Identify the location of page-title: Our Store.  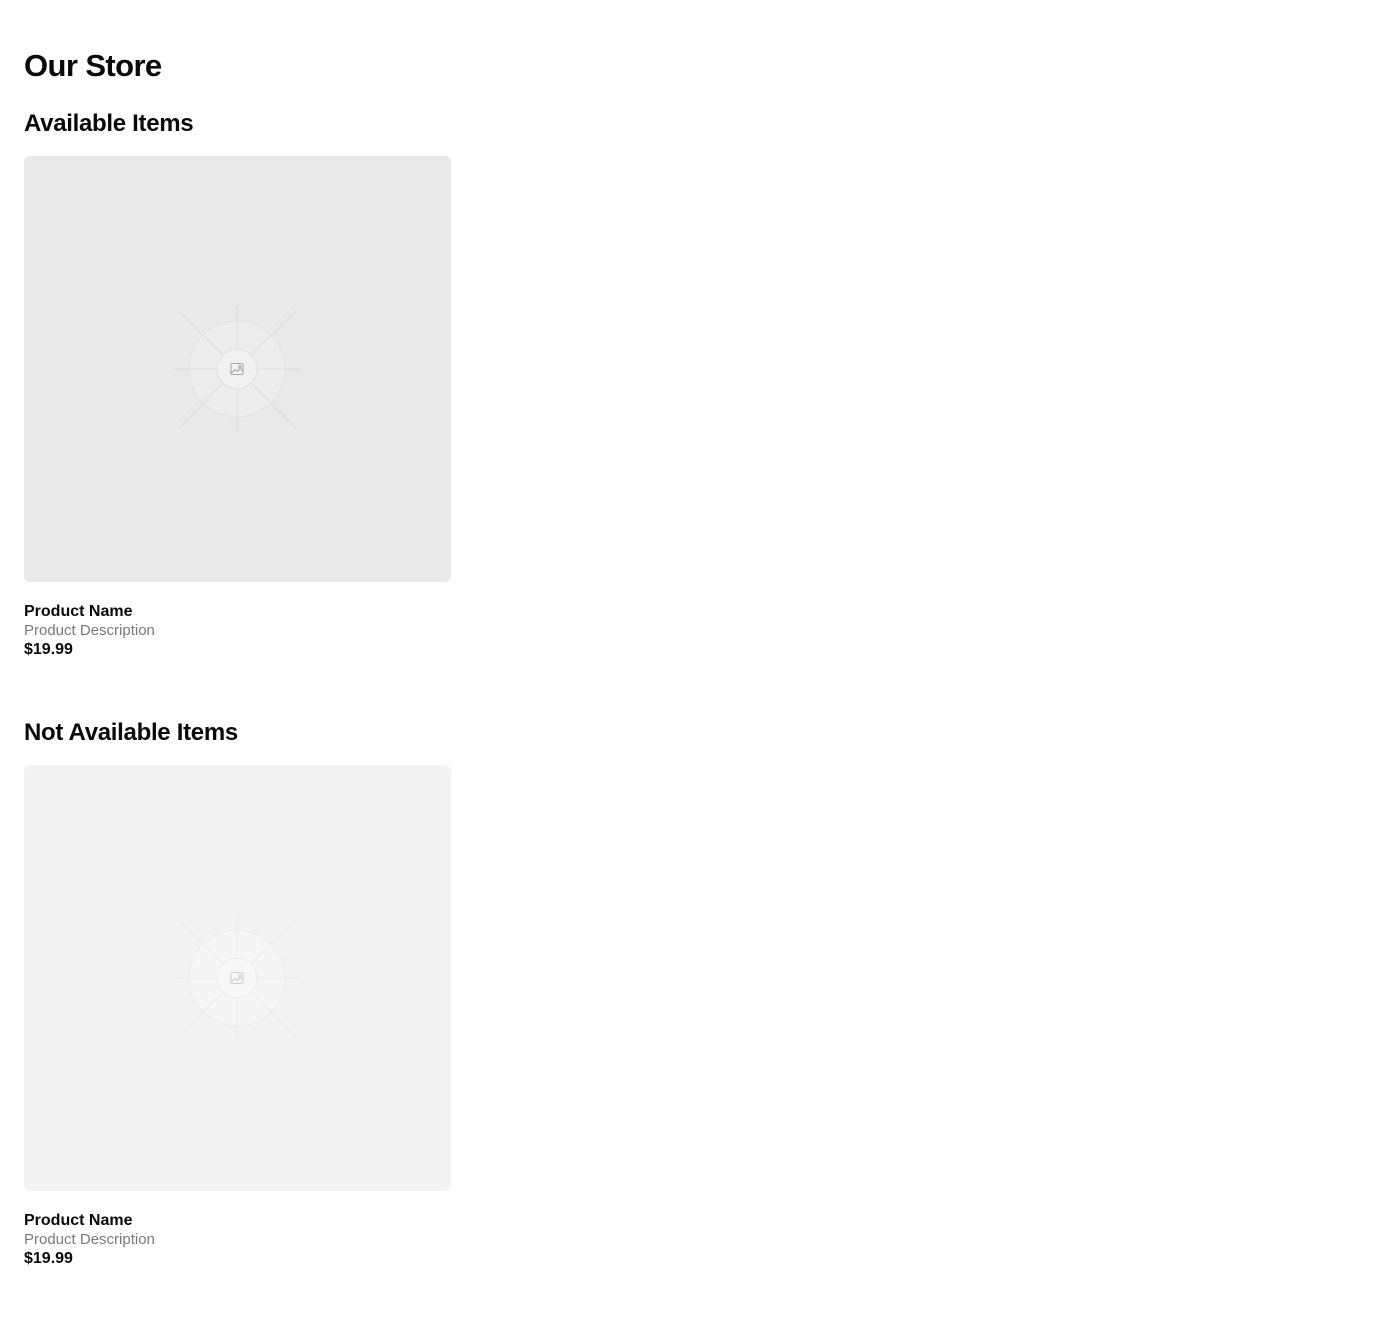
(93, 65).